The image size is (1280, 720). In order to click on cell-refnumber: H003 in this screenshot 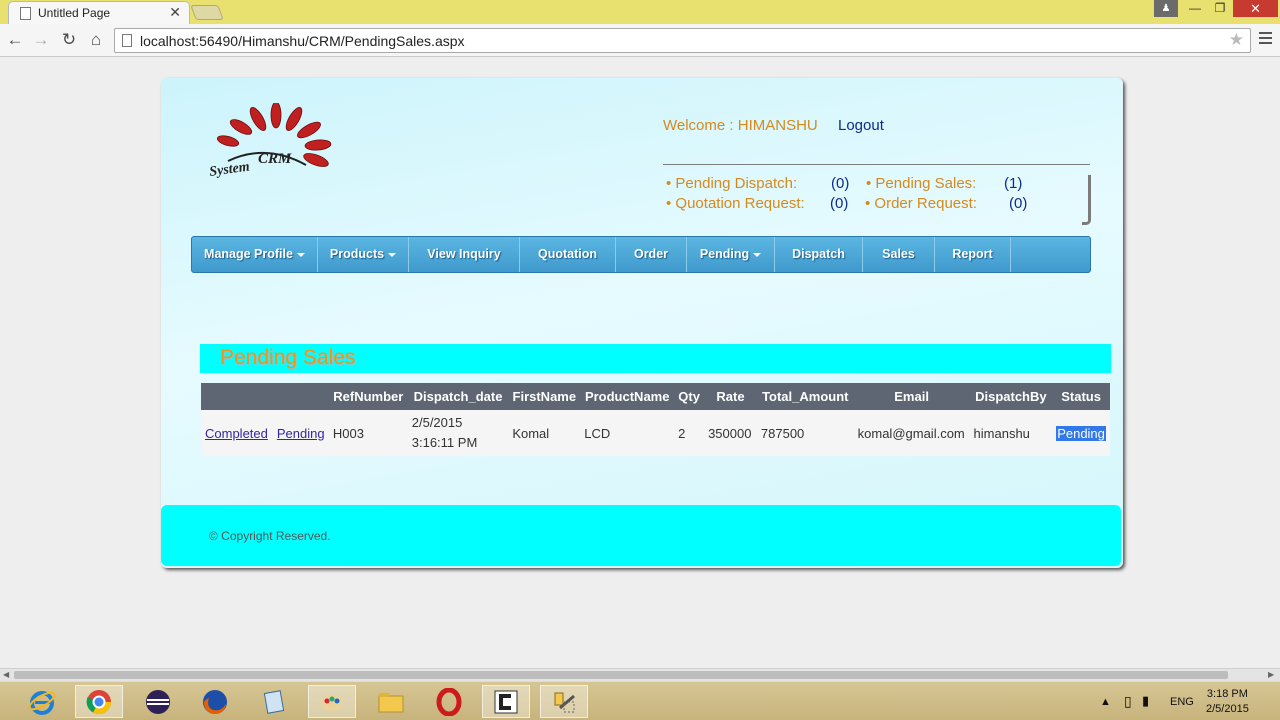, I will do `click(368, 433)`.